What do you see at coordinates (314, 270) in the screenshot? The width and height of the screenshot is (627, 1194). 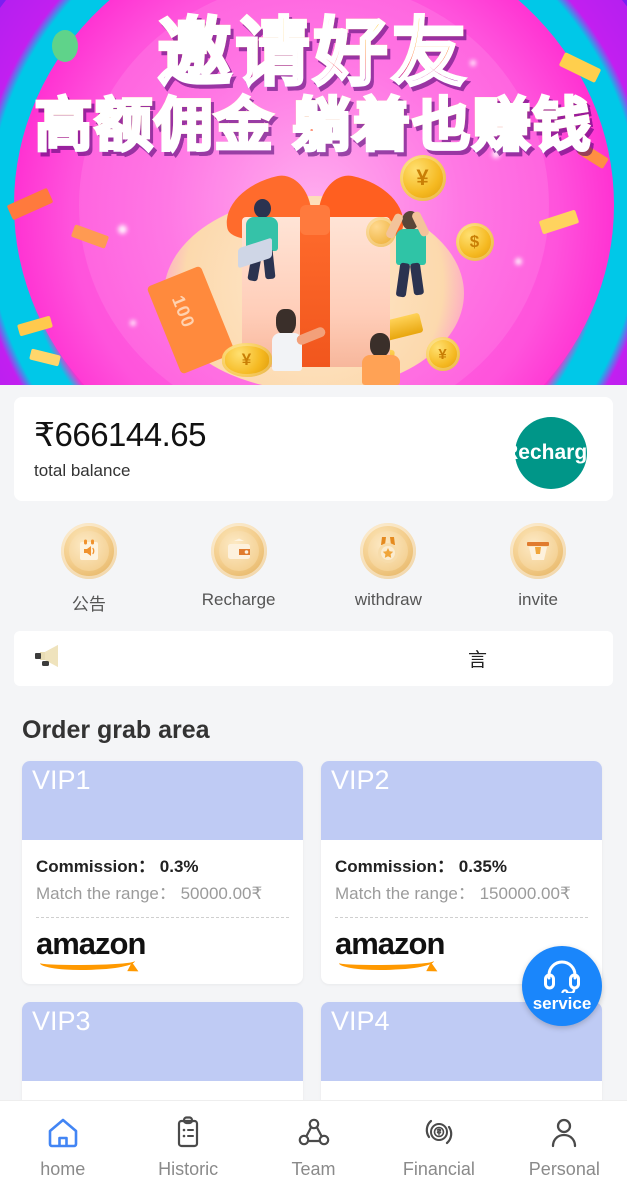 I see `gift-illustration: 100 ¥ $ ¥ ¥` at bounding box center [314, 270].